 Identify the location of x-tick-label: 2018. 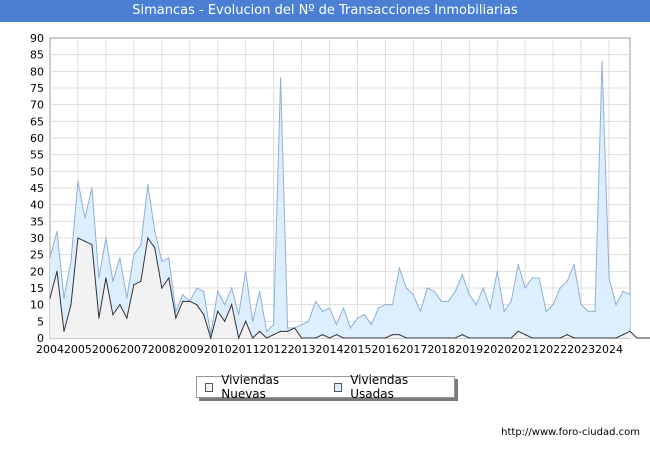
(441, 349).